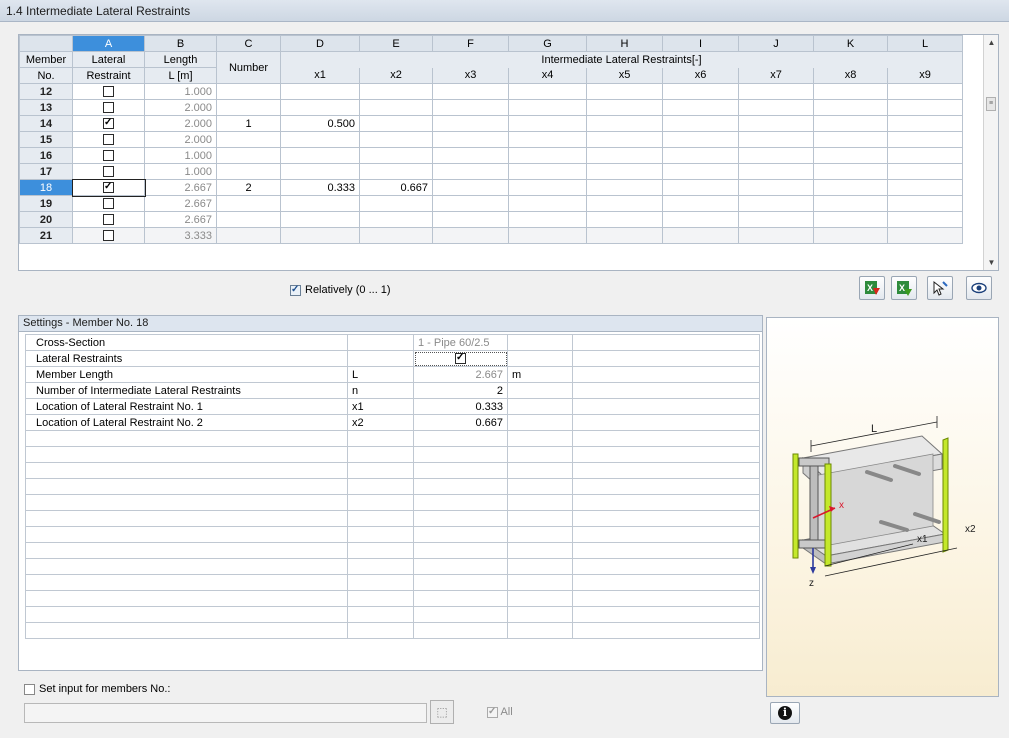  Describe the element at coordinates (442, 712) in the screenshot. I see `pick-members-button: ⬚` at that location.